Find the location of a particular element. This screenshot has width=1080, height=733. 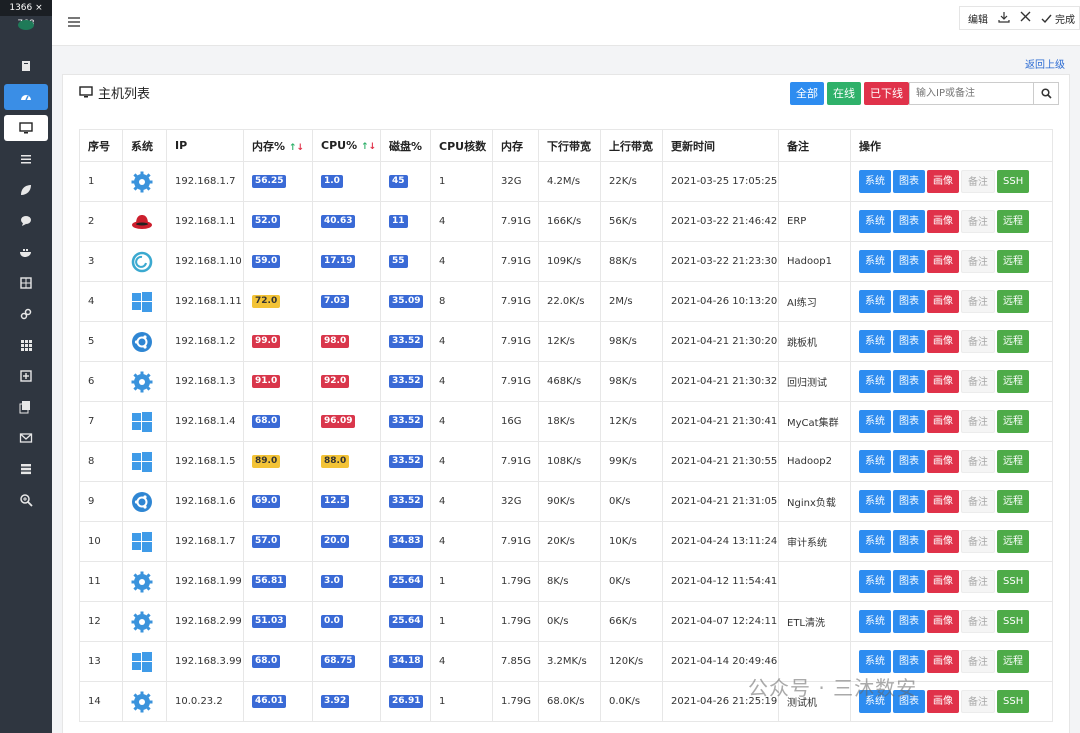

search-input is located at coordinates (971, 93).